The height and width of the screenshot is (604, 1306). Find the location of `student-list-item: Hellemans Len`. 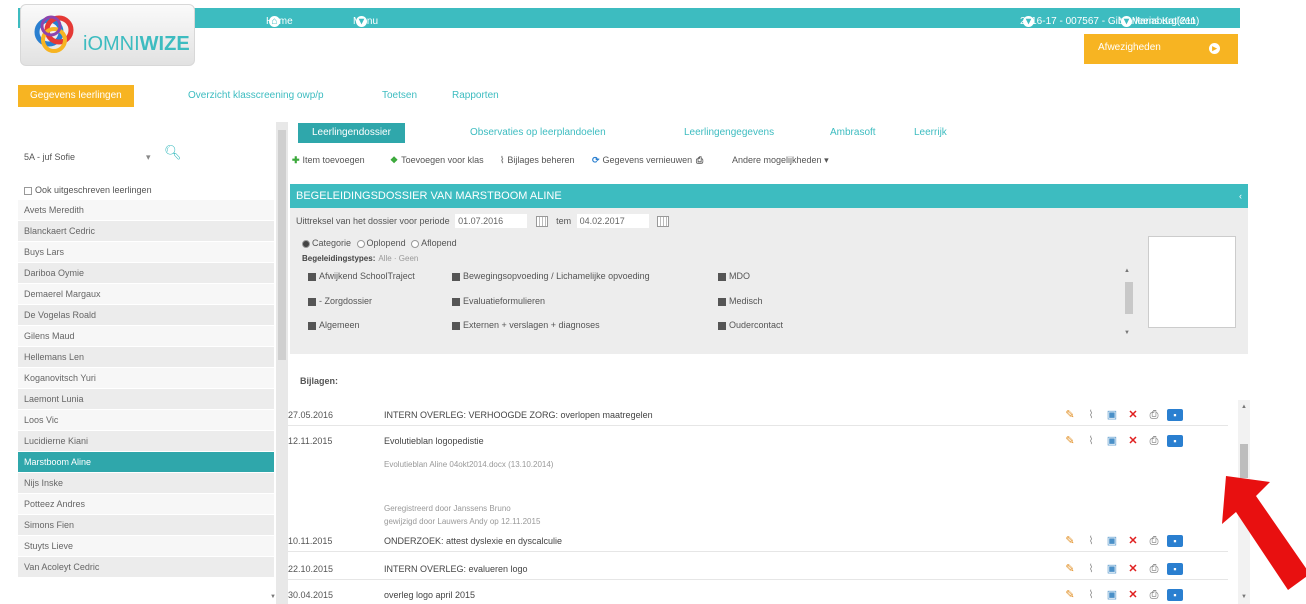

student-list-item: Hellemans Len is located at coordinates (146, 357).